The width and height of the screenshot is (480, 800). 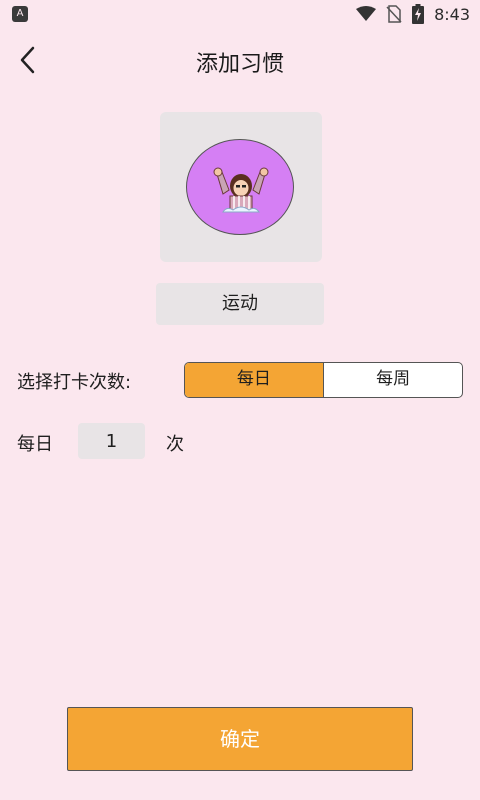 What do you see at coordinates (74, 382) in the screenshot?
I see `frequency-label: 选择打卡次数:` at bounding box center [74, 382].